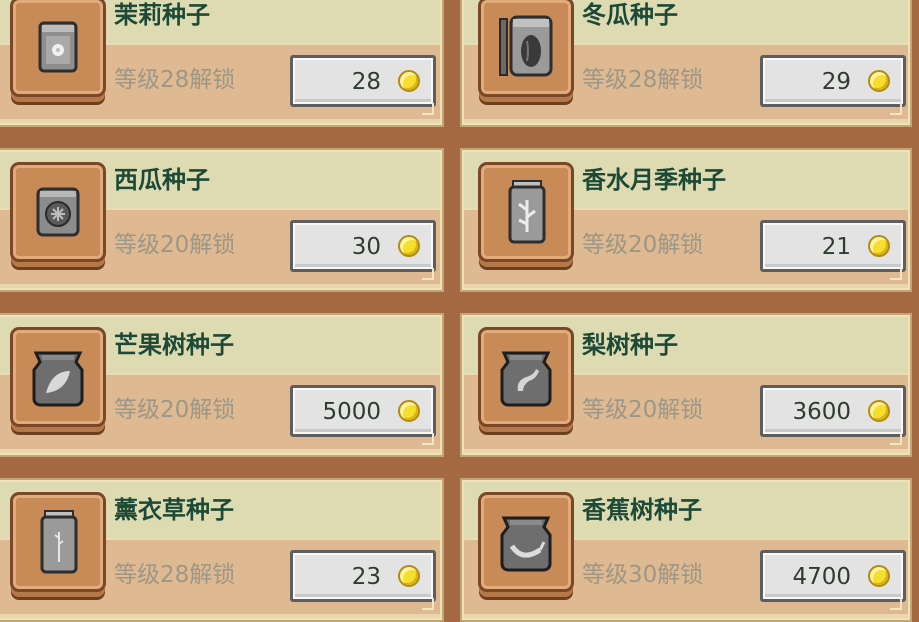 The width and height of the screenshot is (919, 622). Describe the element at coordinates (686, 385) in the screenshot. I see `seed-card-pear-tree: 梨树种子 等级20解锁 3600` at that location.